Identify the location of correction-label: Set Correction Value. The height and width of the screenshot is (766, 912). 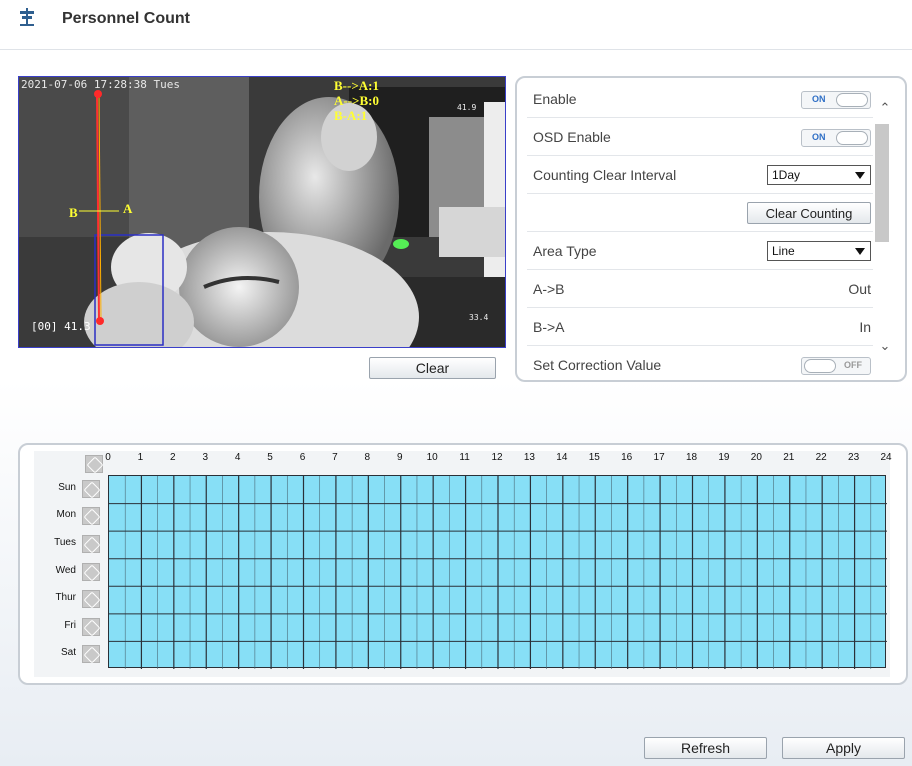
(597, 365).